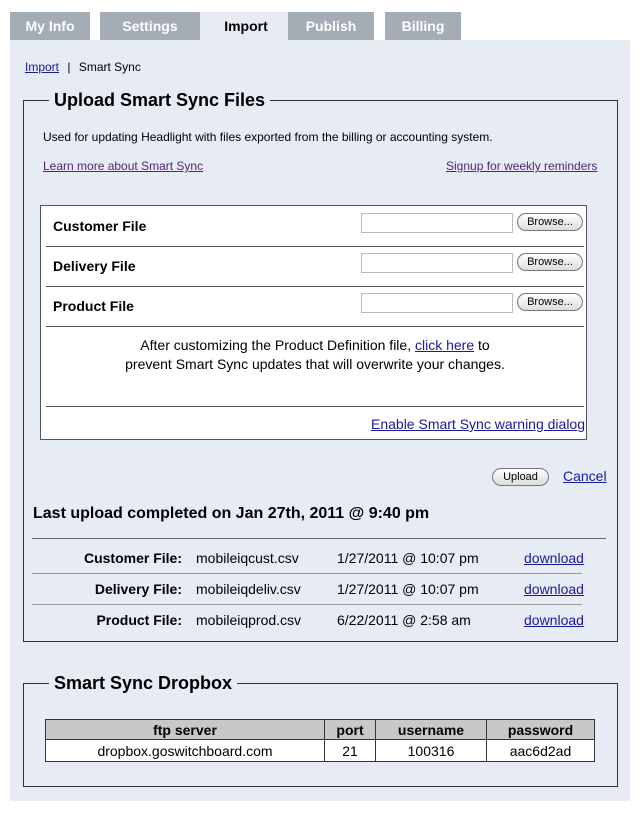 Image resolution: width=640 pixels, height=813 pixels. Describe the element at coordinates (431, 750) in the screenshot. I see `username-value: 100316` at that location.